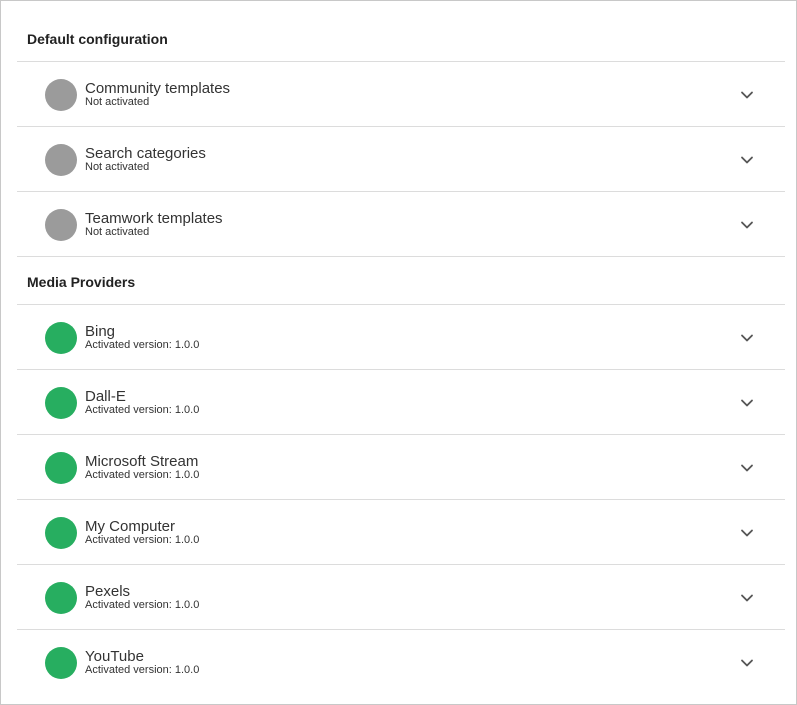 This screenshot has height=705, width=797. Describe the element at coordinates (401, 224) in the screenshot. I see `item-row: Teamwork templates Not activated` at that location.